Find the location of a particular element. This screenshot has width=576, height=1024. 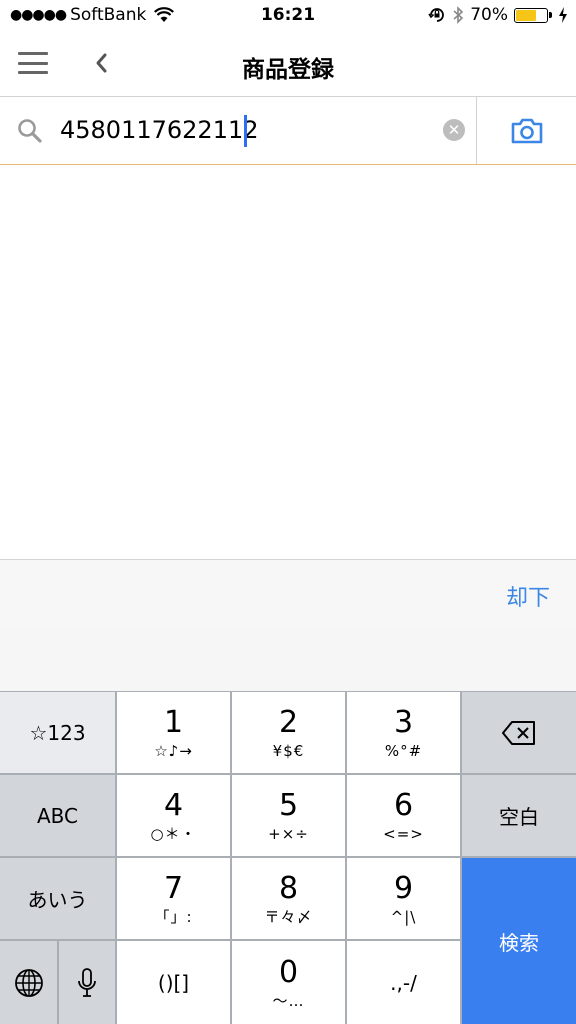

text-cursor is located at coordinates (245, 131).